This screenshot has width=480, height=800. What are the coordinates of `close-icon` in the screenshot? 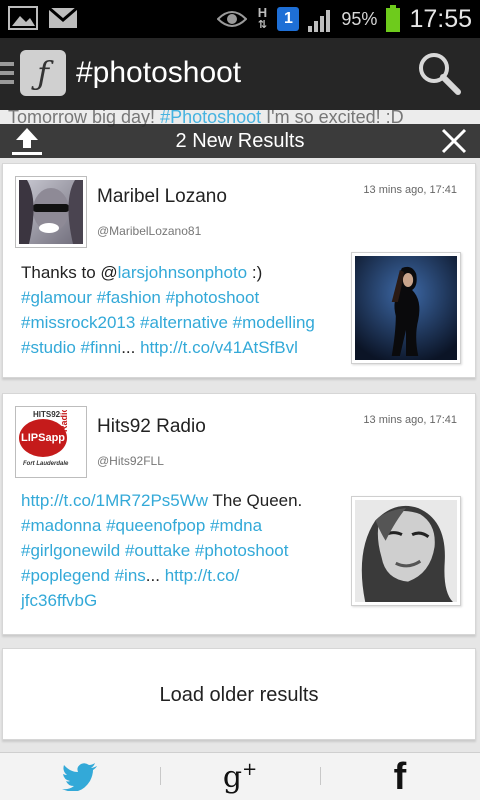 It's located at (454, 141).